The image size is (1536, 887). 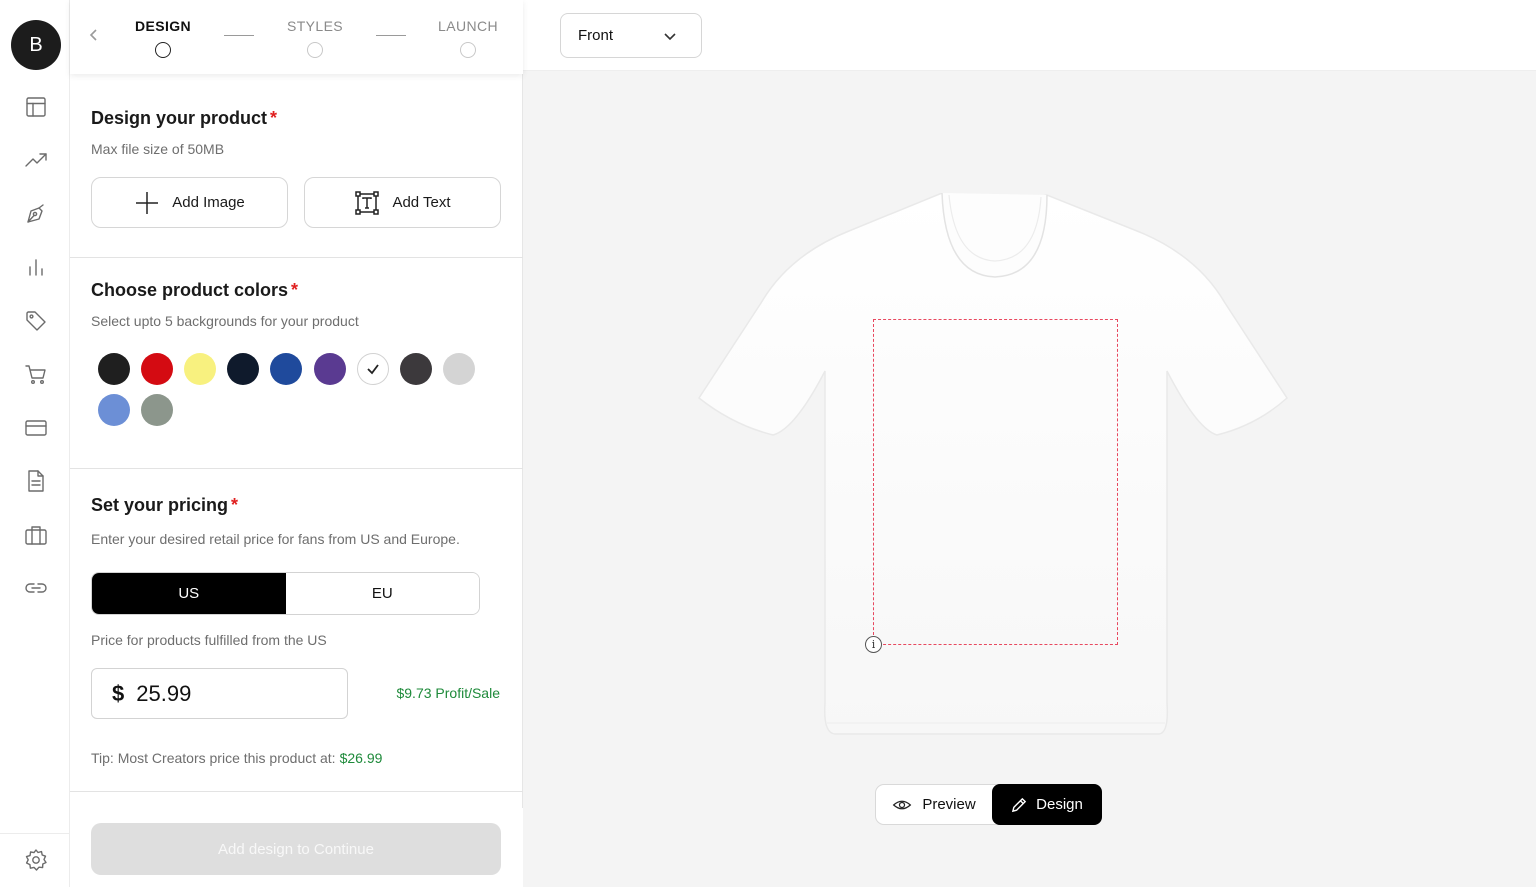 What do you see at coordinates (36, 374) in the screenshot?
I see `cart-icon` at bounding box center [36, 374].